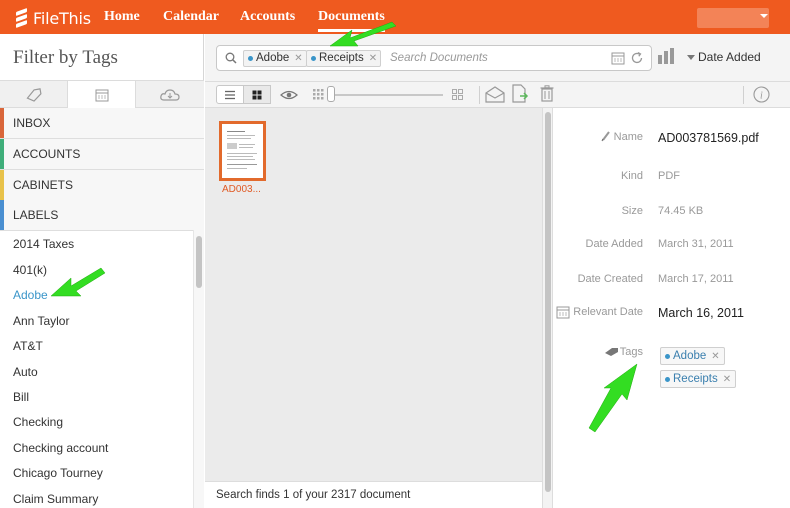 This screenshot has height=508, width=790. Describe the element at coordinates (21, 397) in the screenshot. I see `tag-item: Bill` at that location.